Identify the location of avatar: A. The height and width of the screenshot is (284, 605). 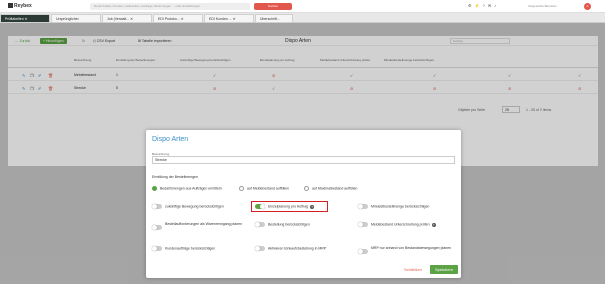
(587, 6).